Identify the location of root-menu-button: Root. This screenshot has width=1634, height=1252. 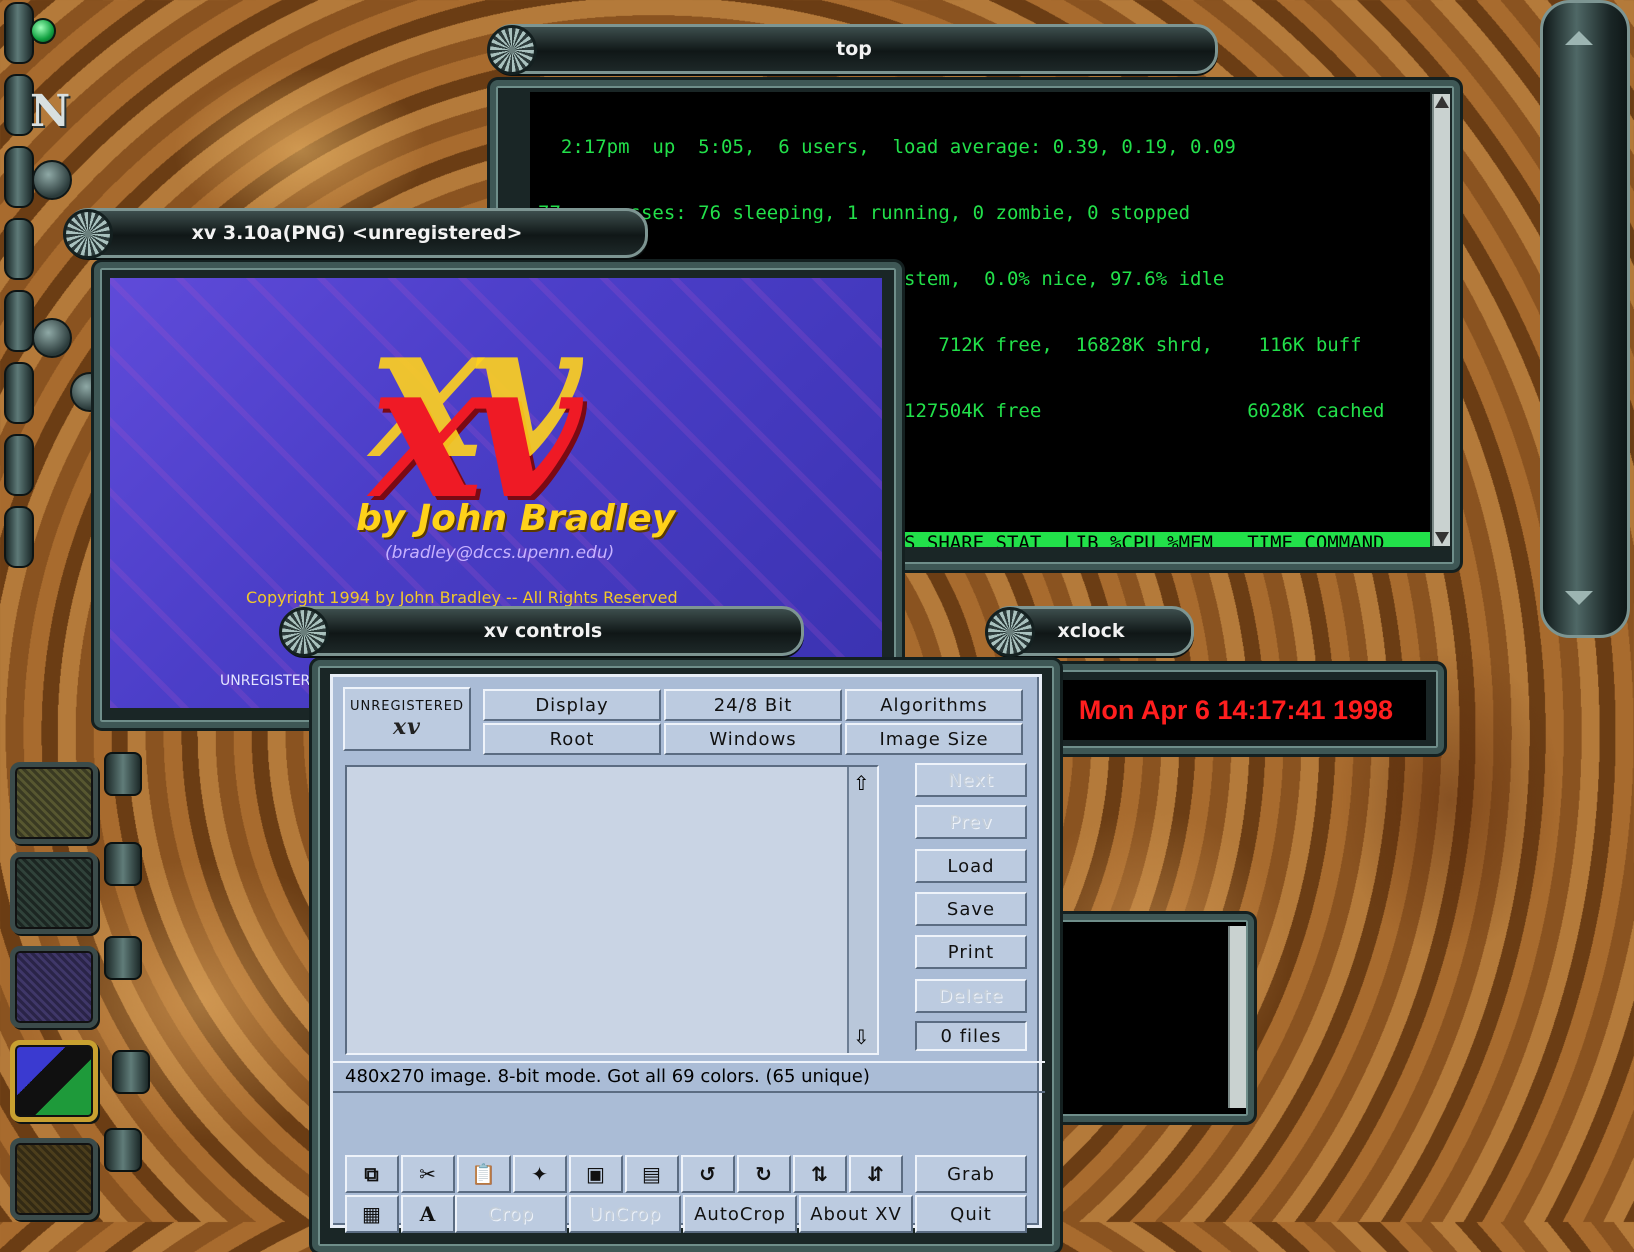
(572, 739).